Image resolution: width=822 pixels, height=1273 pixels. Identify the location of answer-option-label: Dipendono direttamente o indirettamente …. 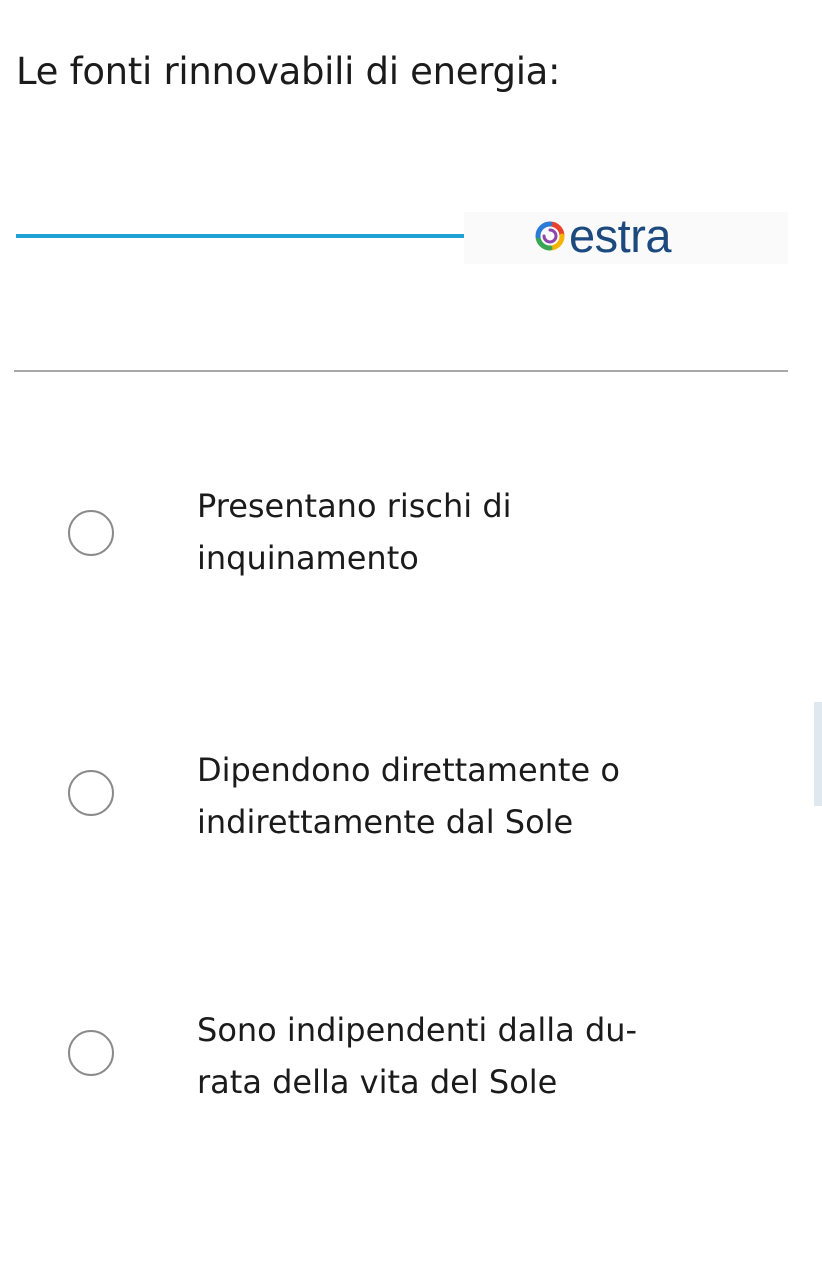
(408, 796).